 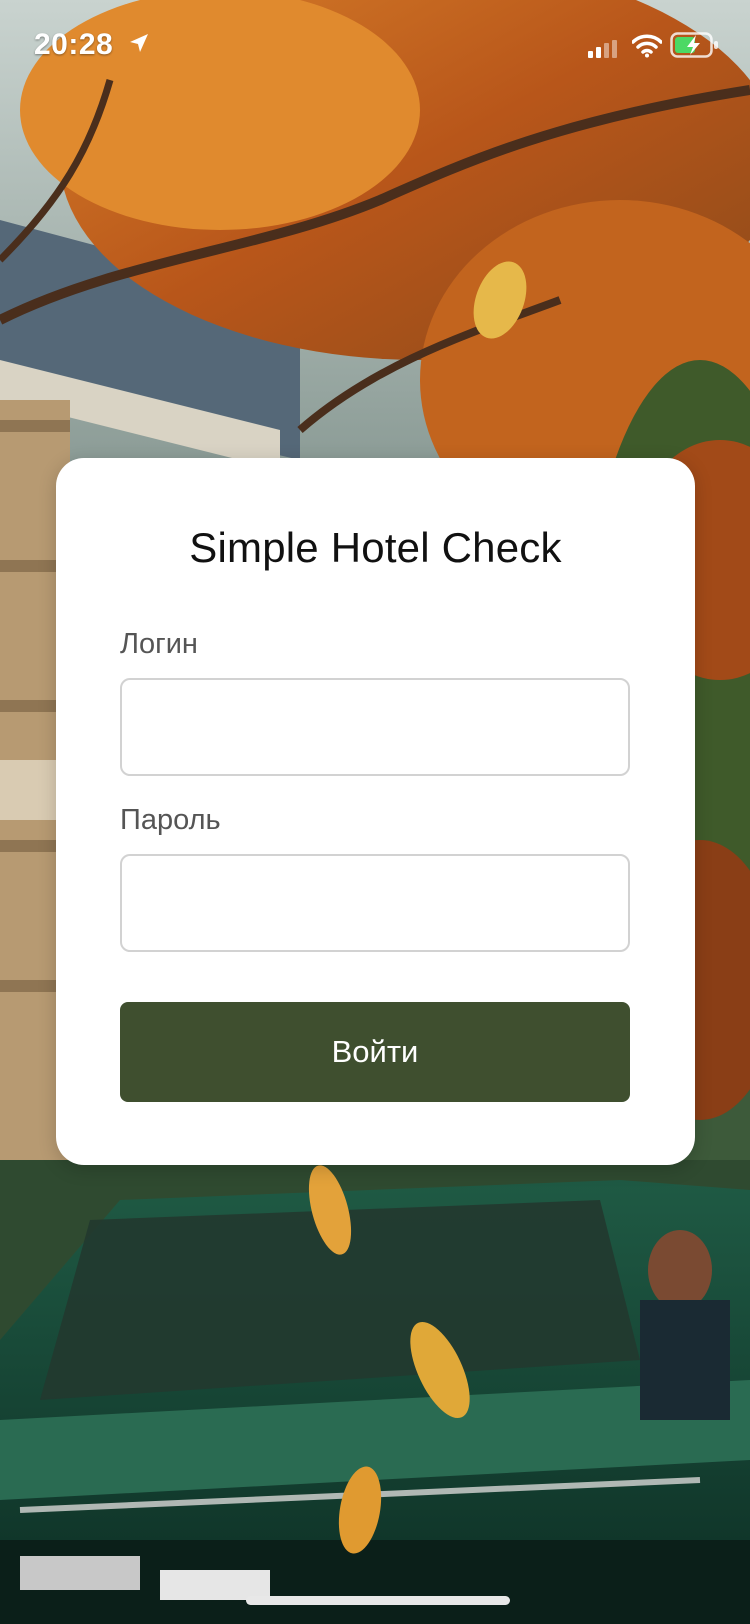 What do you see at coordinates (603, 49) in the screenshot?
I see `cellular-signal-icon` at bounding box center [603, 49].